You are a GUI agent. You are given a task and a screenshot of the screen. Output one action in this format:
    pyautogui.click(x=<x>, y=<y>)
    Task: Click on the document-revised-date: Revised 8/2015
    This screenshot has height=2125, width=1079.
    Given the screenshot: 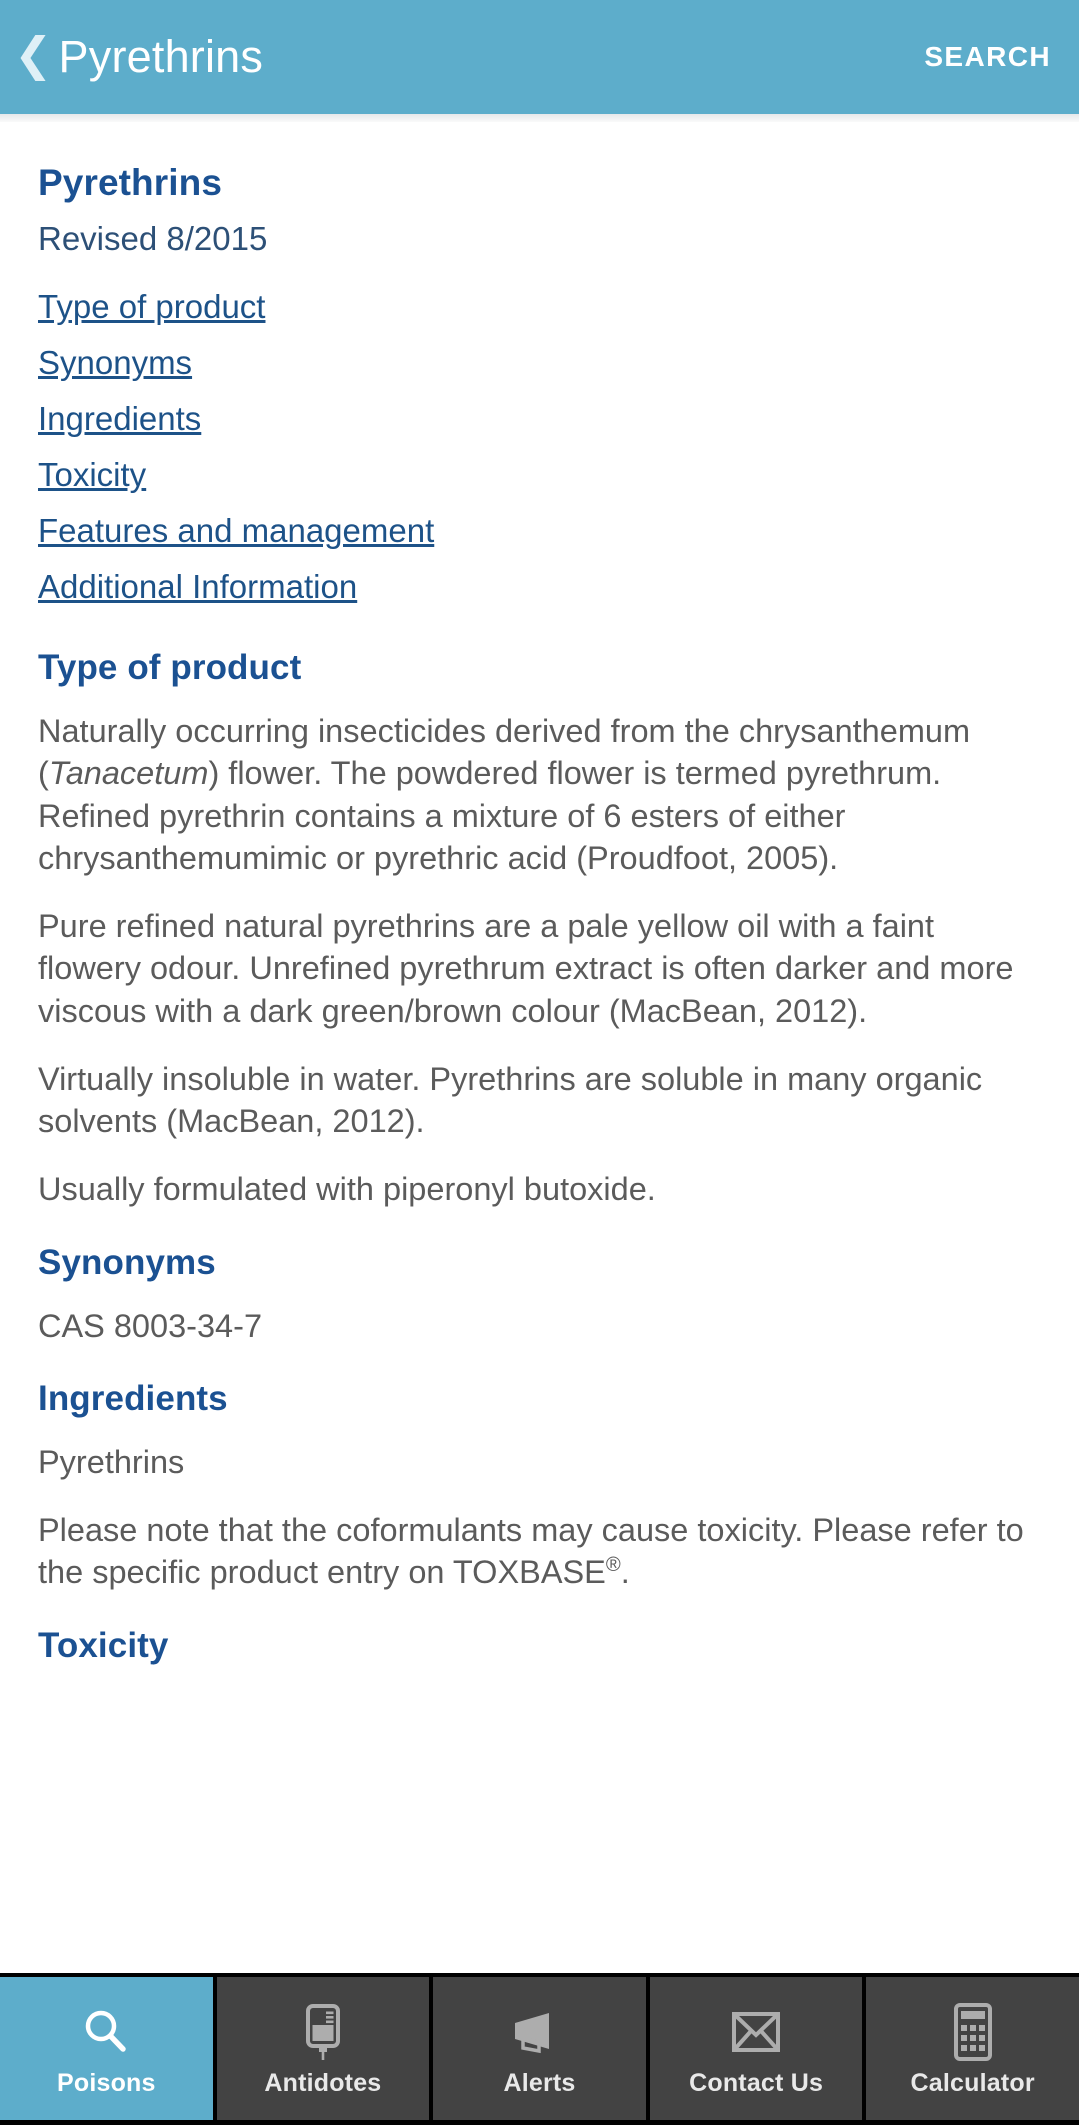 What is the action you would take?
    pyautogui.click(x=153, y=238)
    